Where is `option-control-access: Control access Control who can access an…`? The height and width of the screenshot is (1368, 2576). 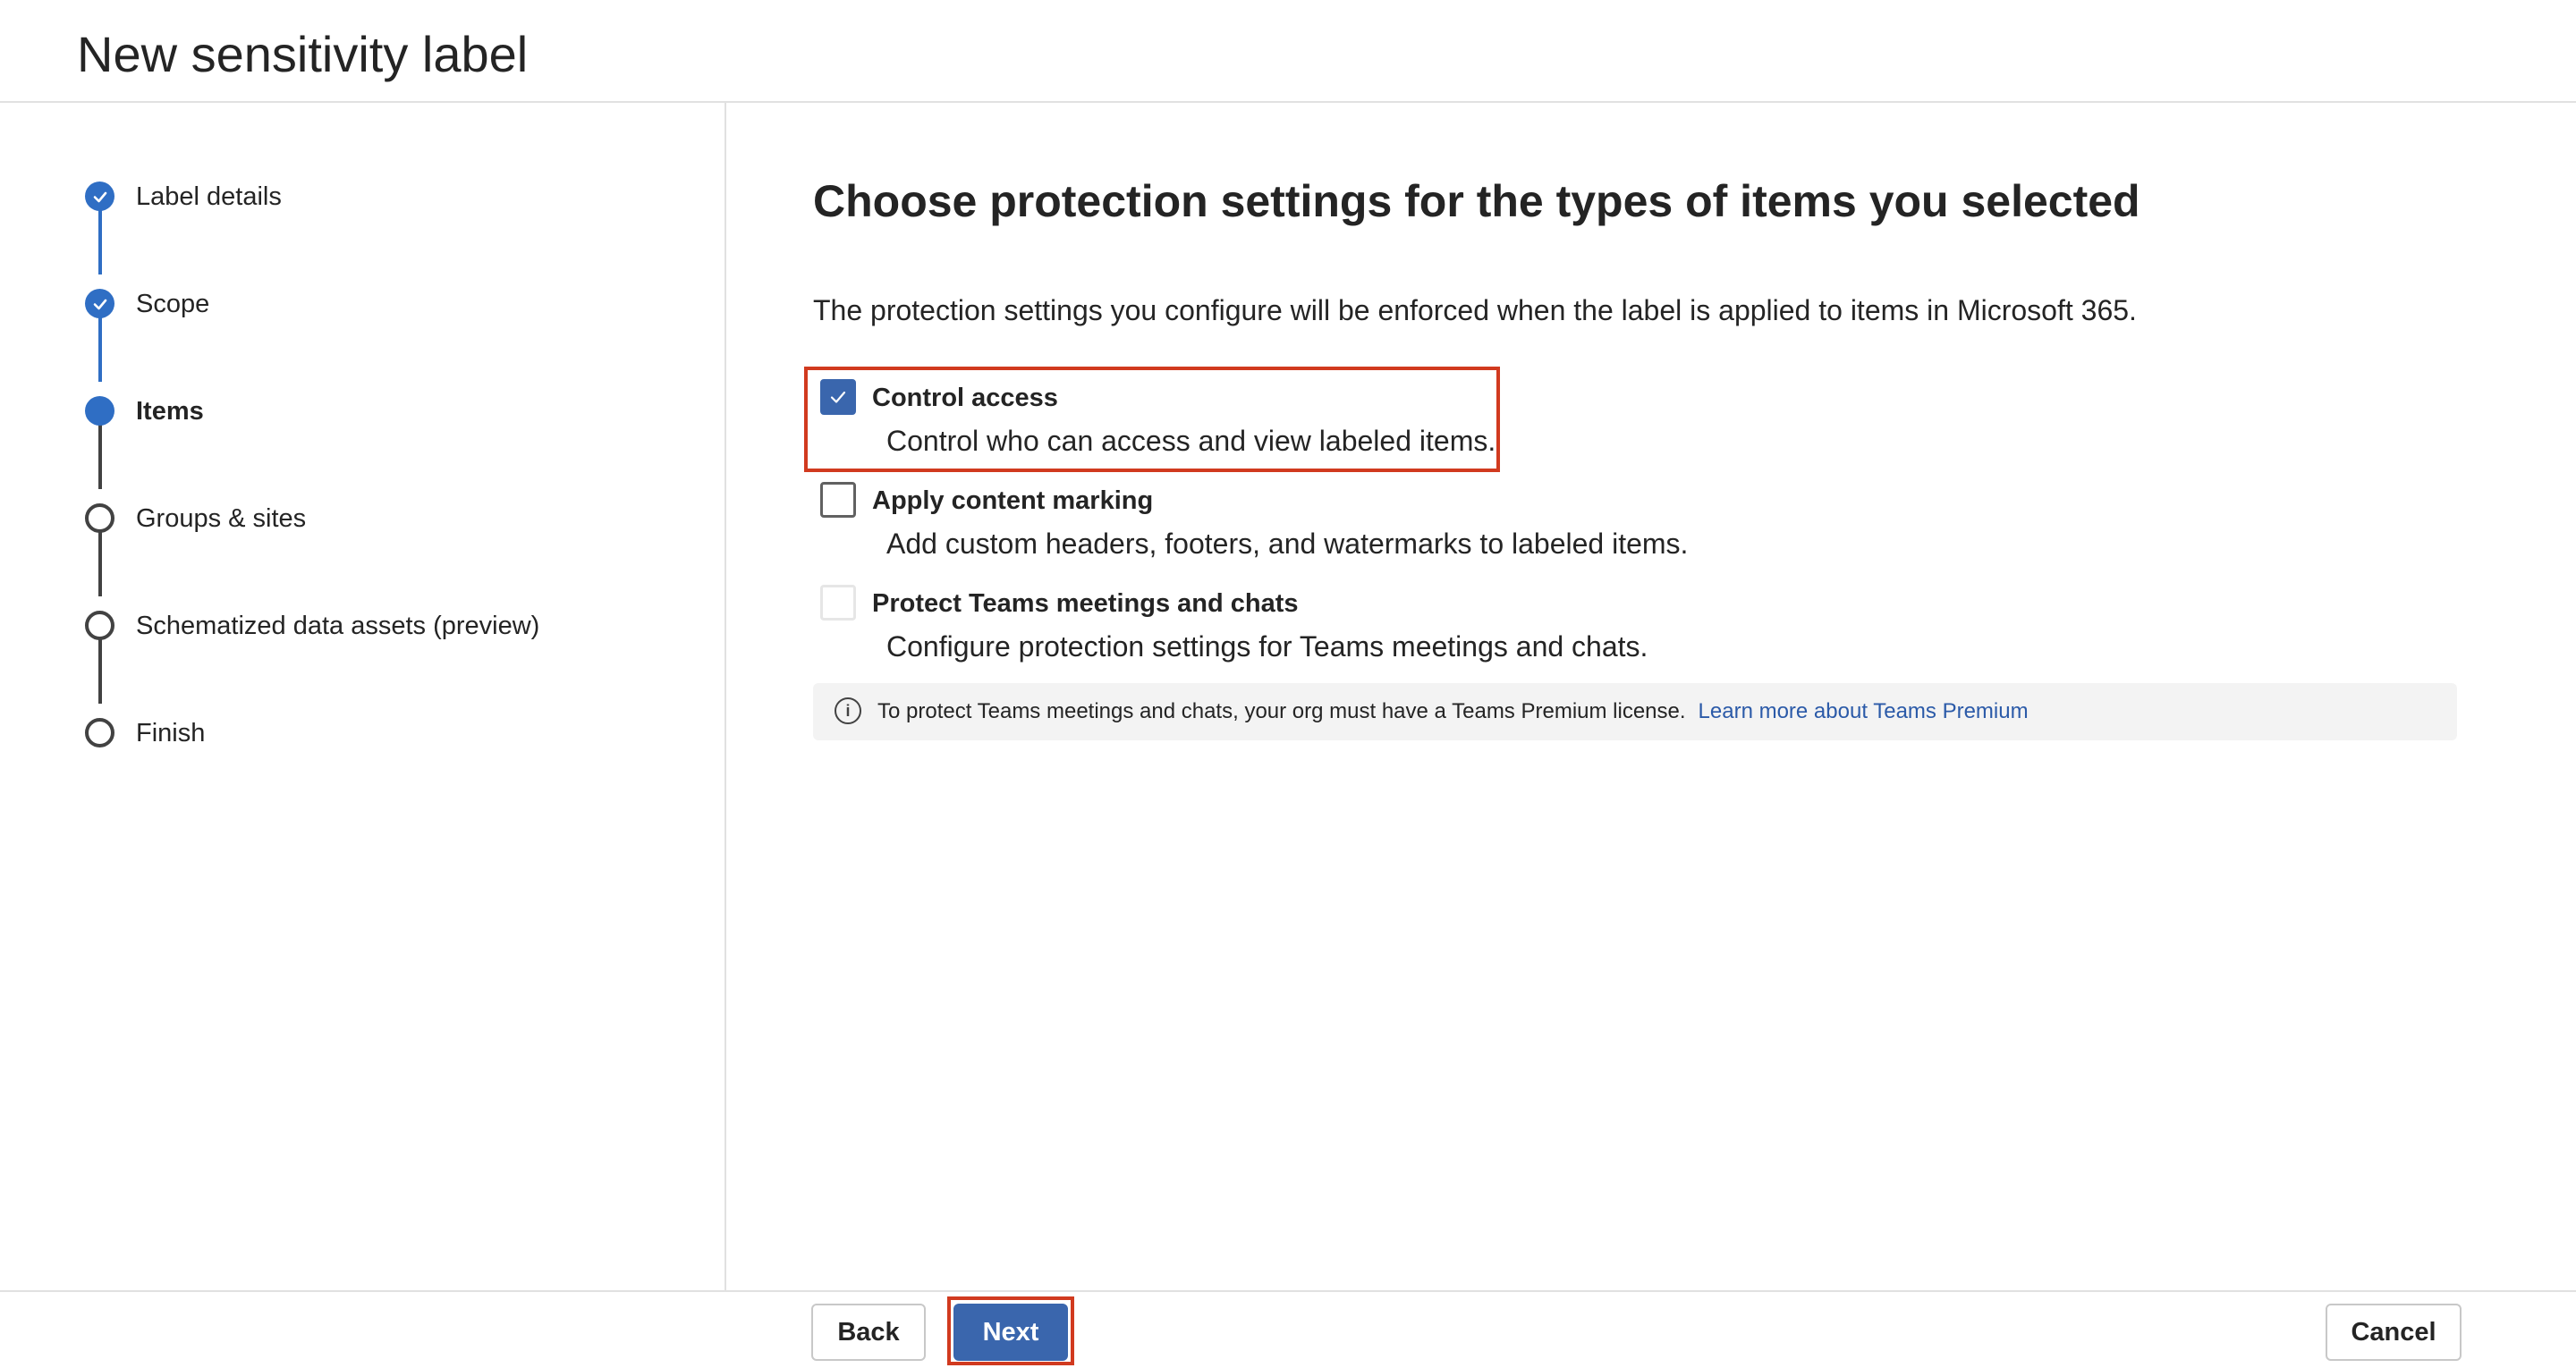
option-control-access: Control access Control who can access an… is located at coordinates (1618, 415).